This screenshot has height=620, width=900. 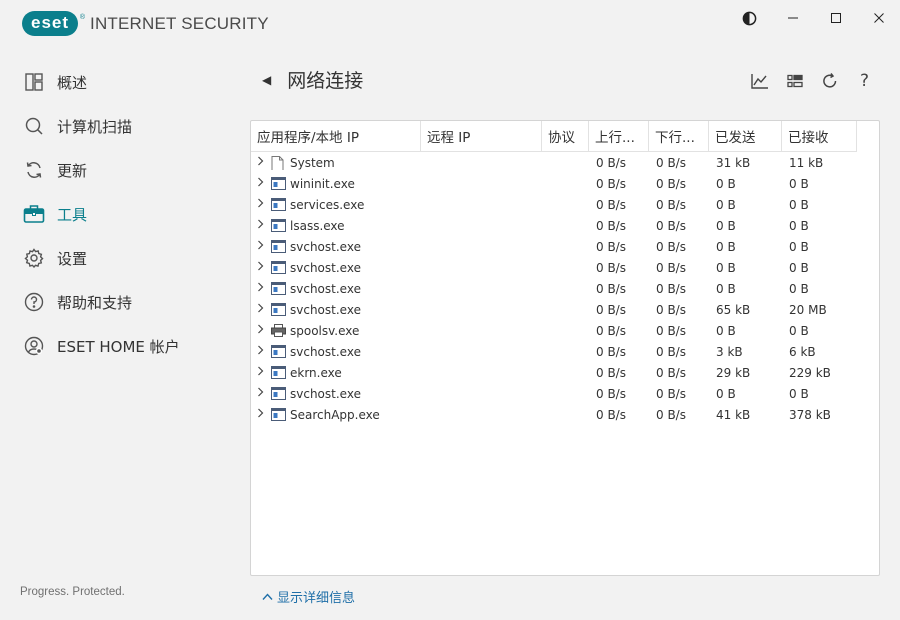 I want to click on sidebar-item-label: 工具, so click(x=72, y=214).